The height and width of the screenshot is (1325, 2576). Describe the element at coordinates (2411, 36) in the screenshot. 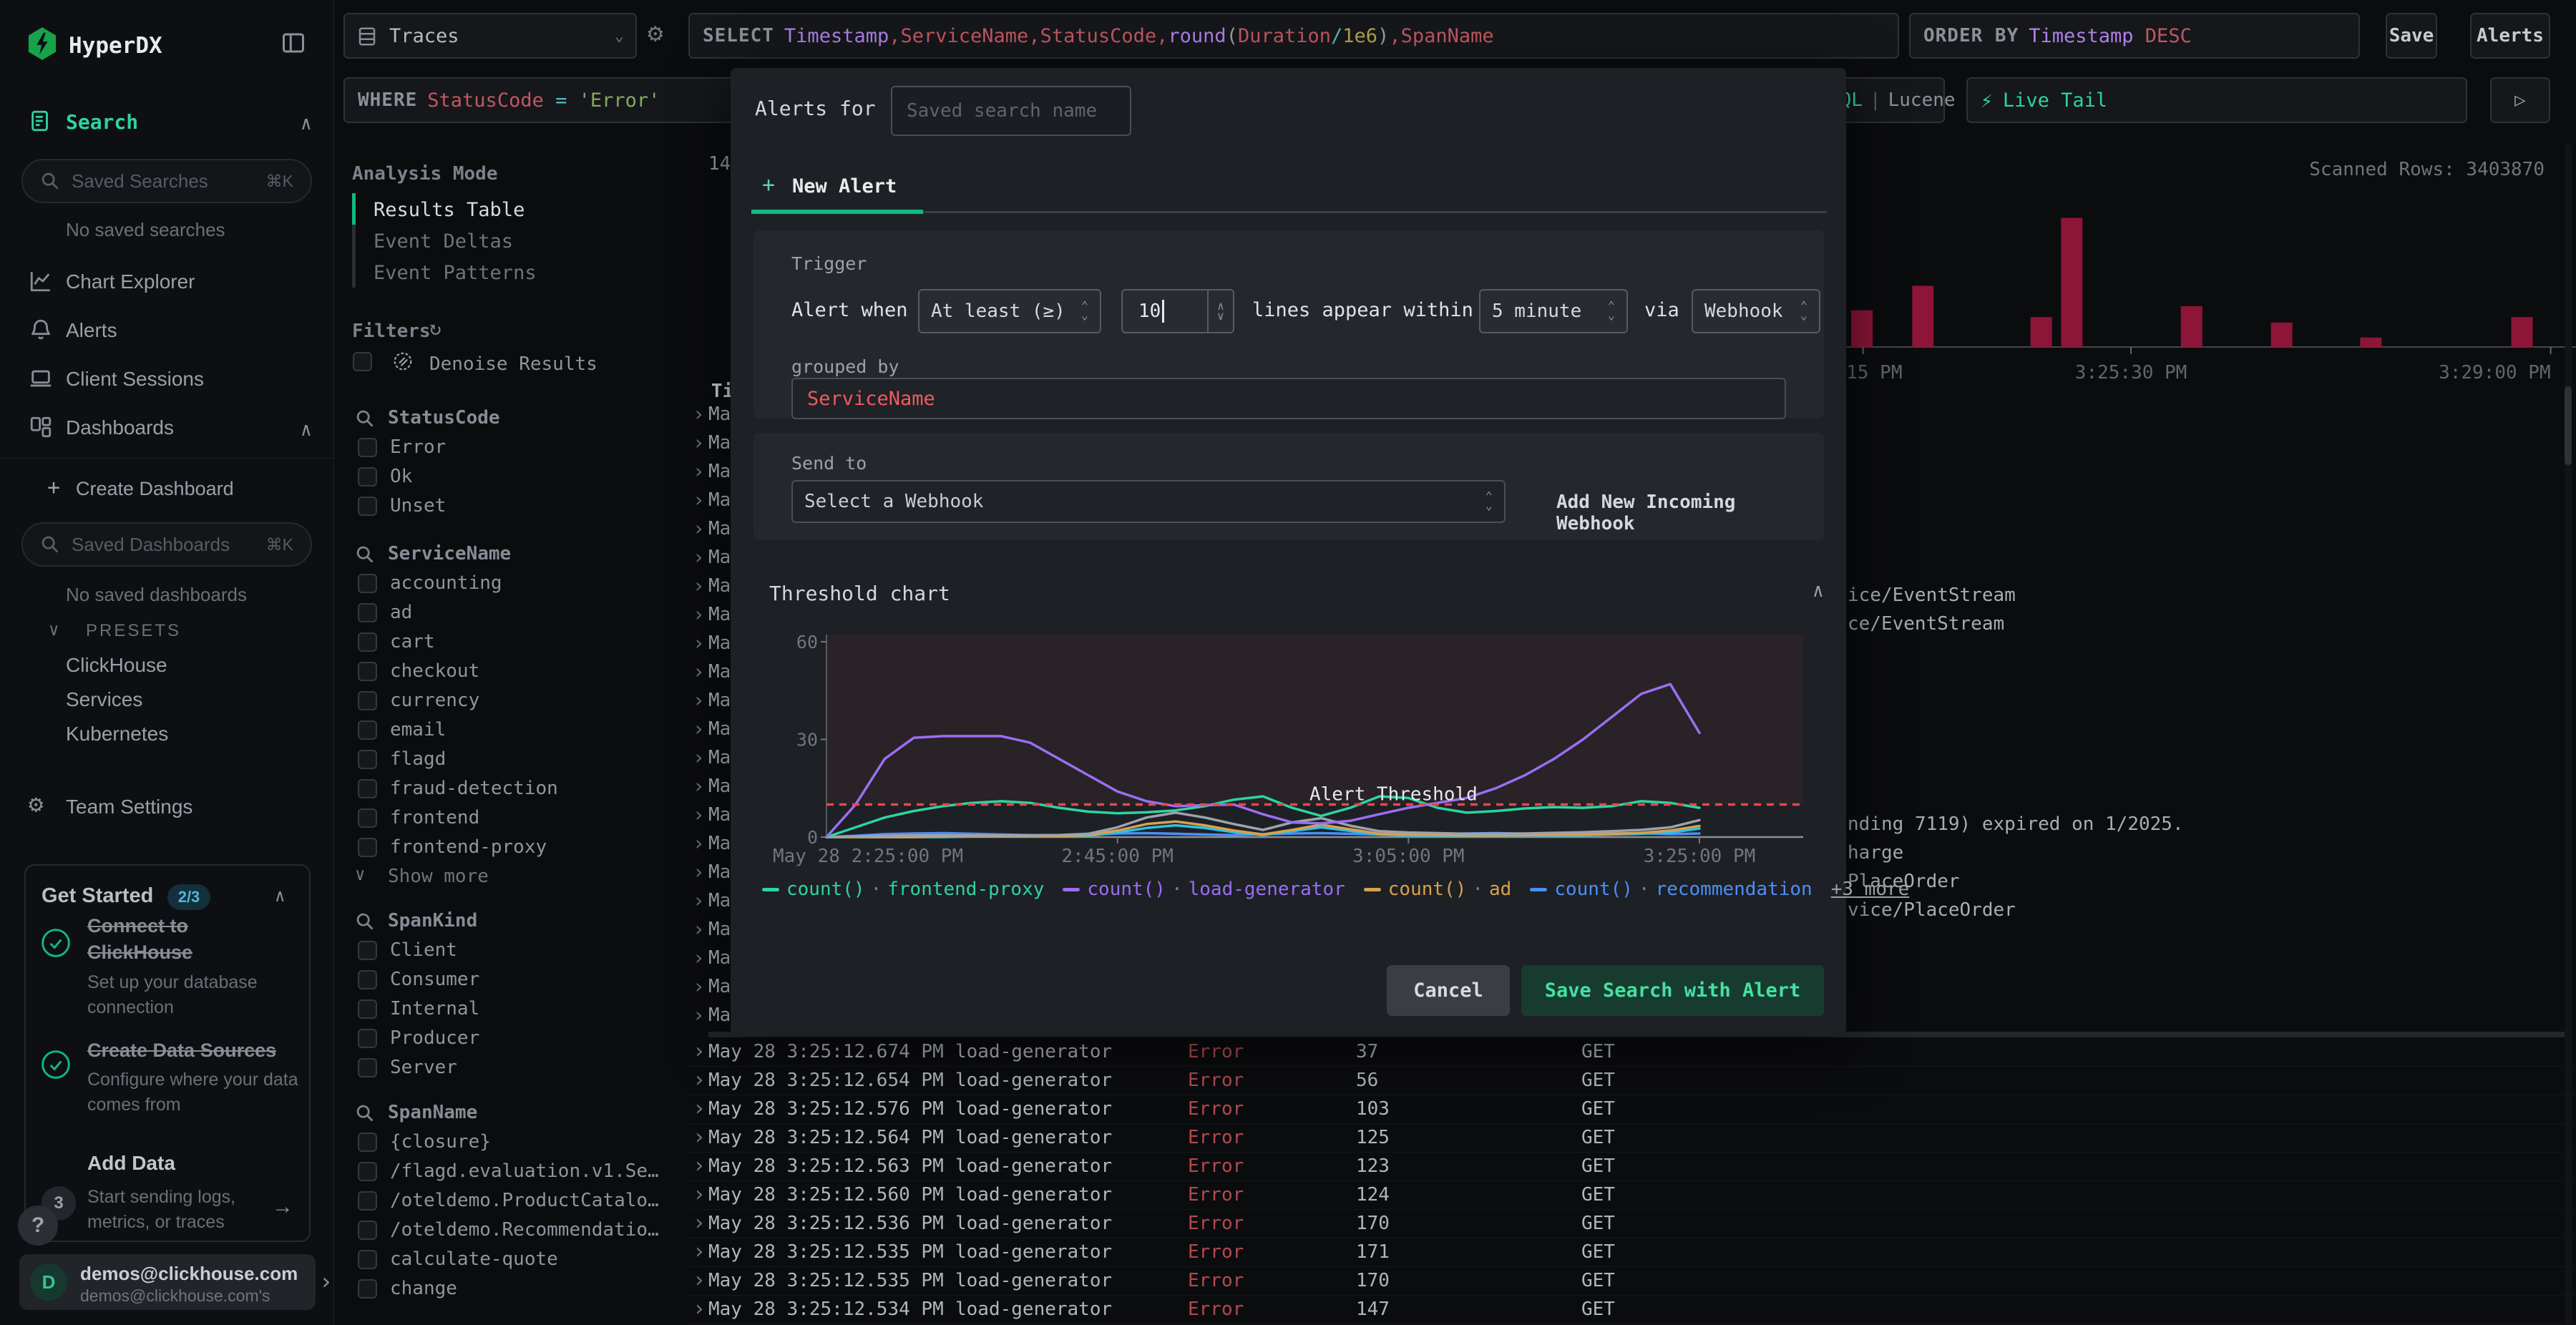

I see `save-button: Save` at that location.